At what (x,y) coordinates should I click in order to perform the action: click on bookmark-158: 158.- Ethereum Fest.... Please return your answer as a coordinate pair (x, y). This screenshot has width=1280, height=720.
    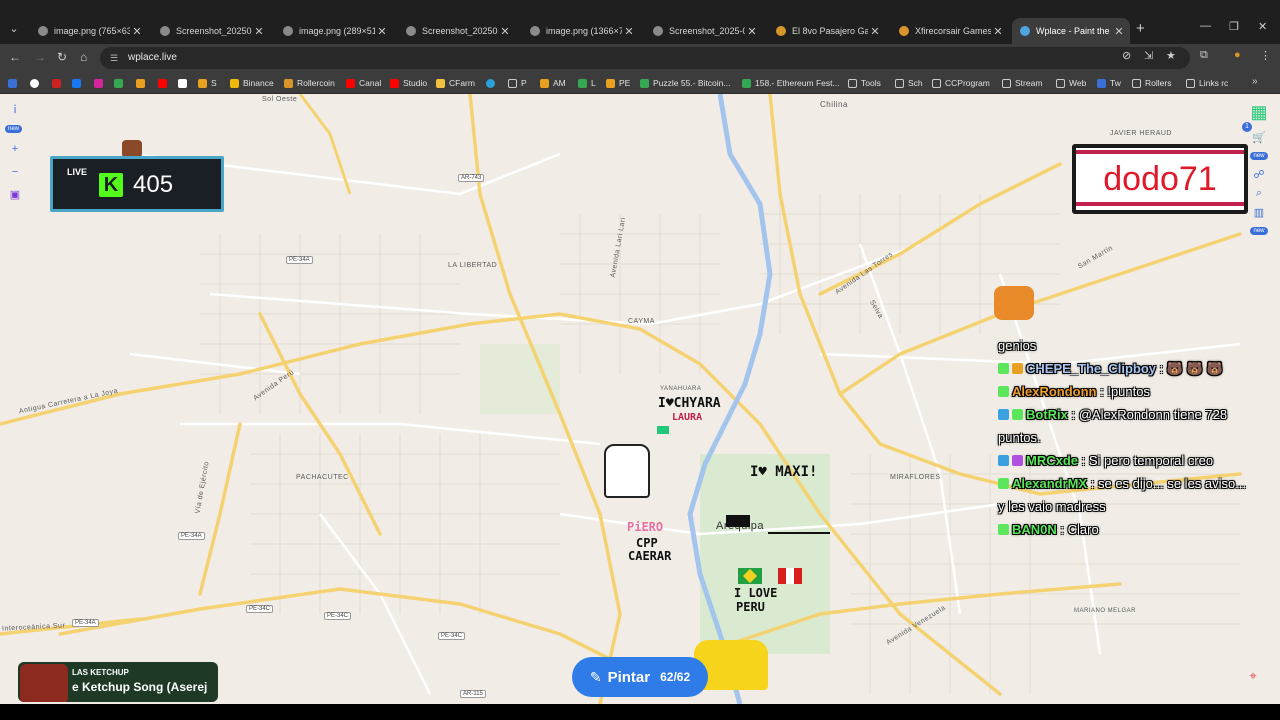
    Looking at the image, I should click on (791, 83).